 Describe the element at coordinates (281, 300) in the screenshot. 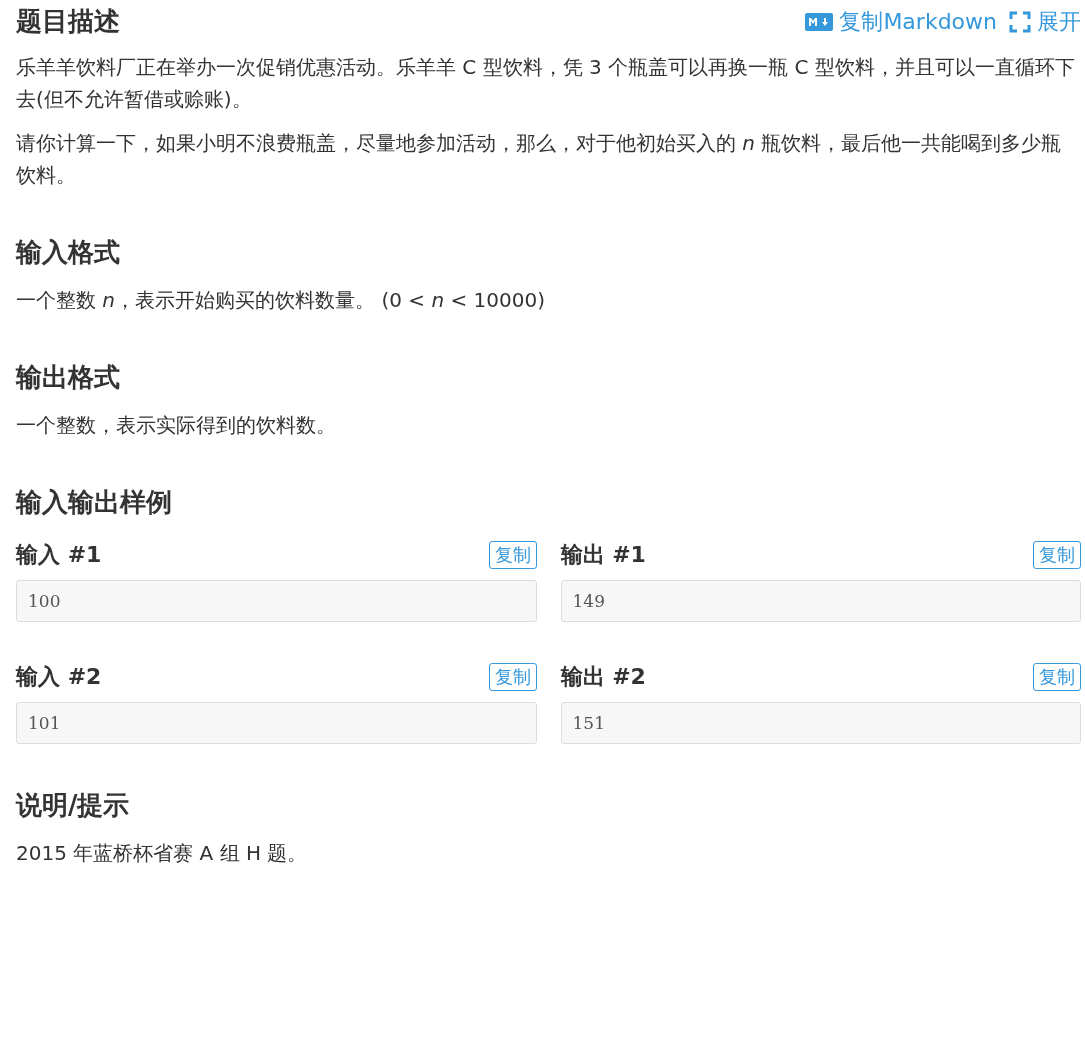

I see `format-text: 一个整数 n，表示开始购买的饮料数量。 (0 < n < 10000)` at that location.